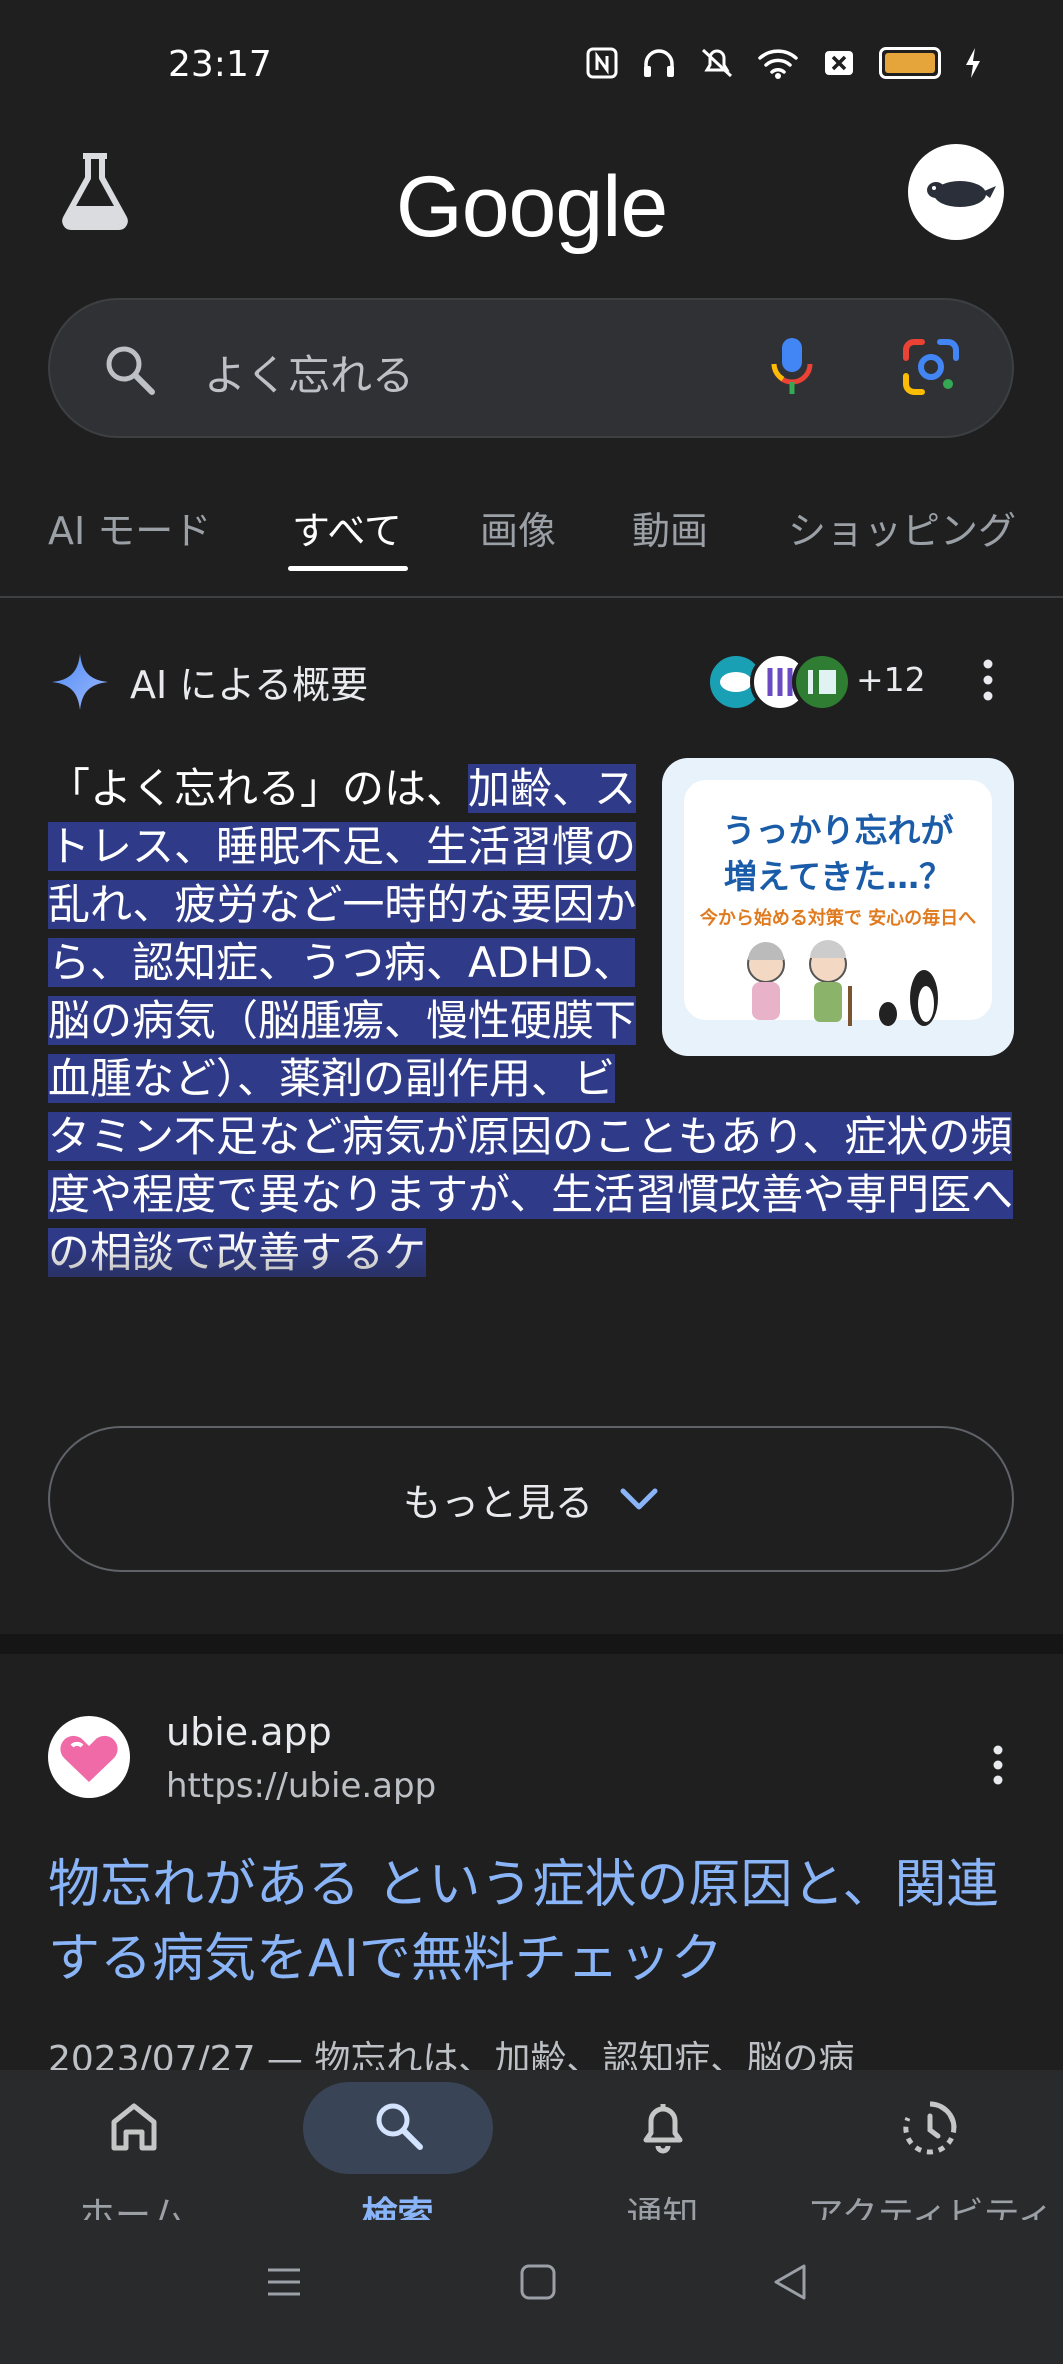 This screenshot has width=1063, height=2364. Describe the element at coordinates (309, 372) in the screenshot. I see `search-input: よく忘れる` at that location.